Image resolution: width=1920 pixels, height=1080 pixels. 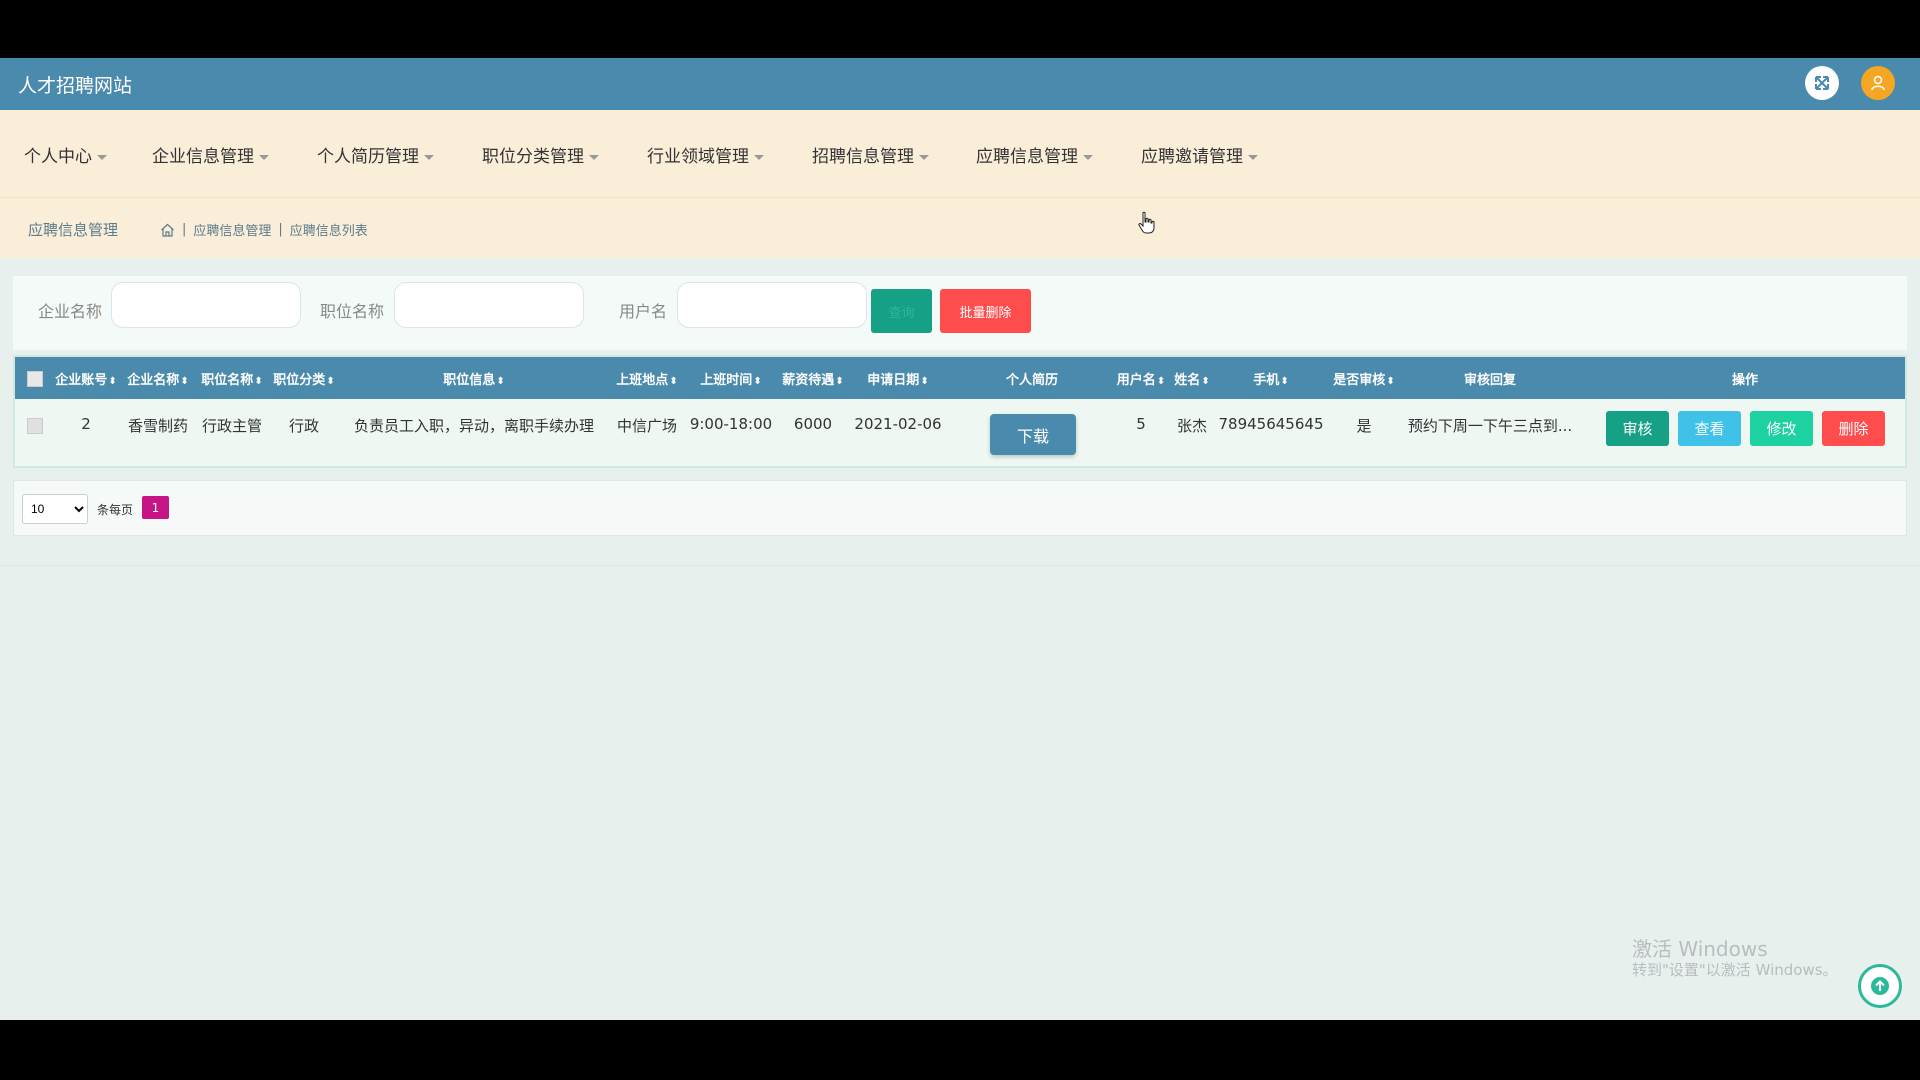 What do you see at coordinates (901, 311) in the screenshot?
I see `search-button: 查询` at bounding box center [901, 311].